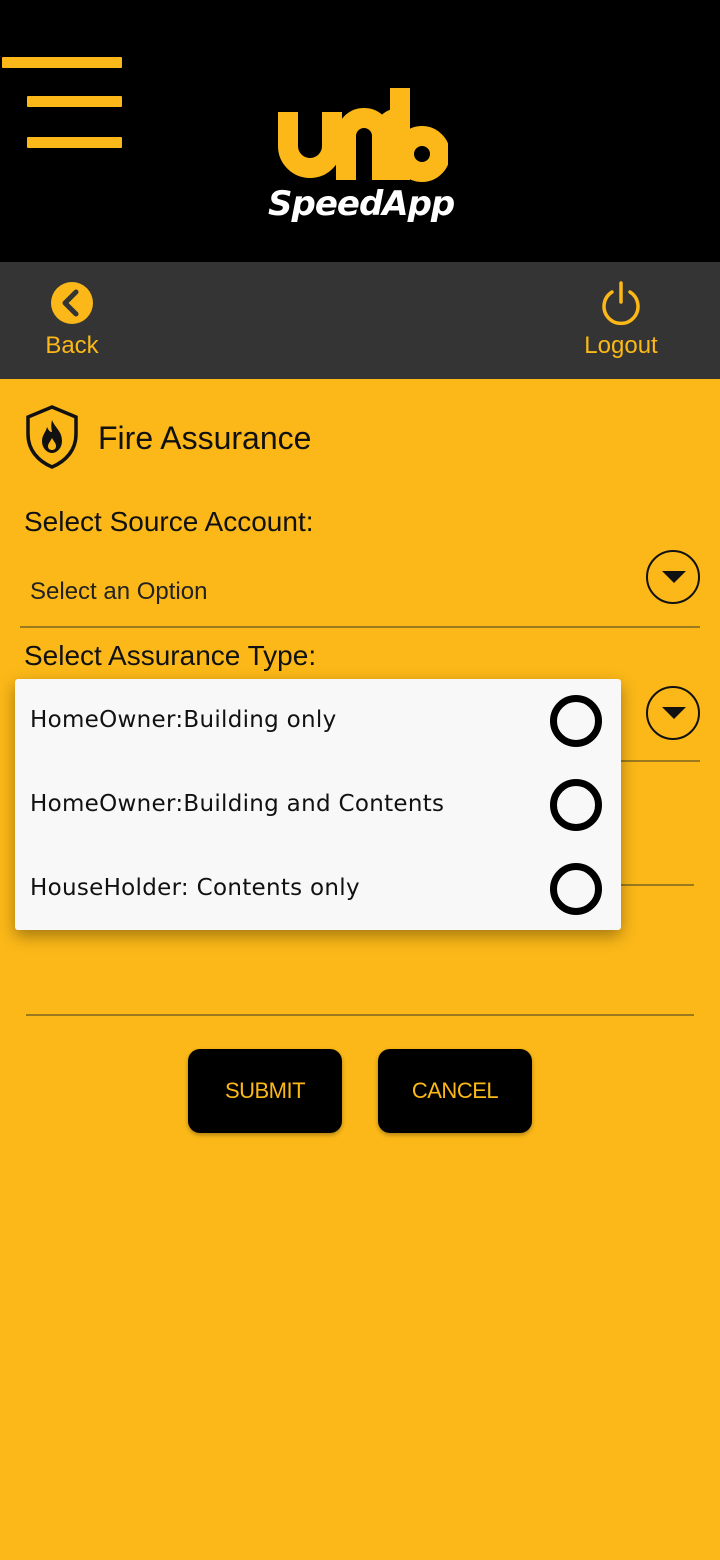  I want to click on option-label: HomeOwner:Building and Contents, so click(237, 804).